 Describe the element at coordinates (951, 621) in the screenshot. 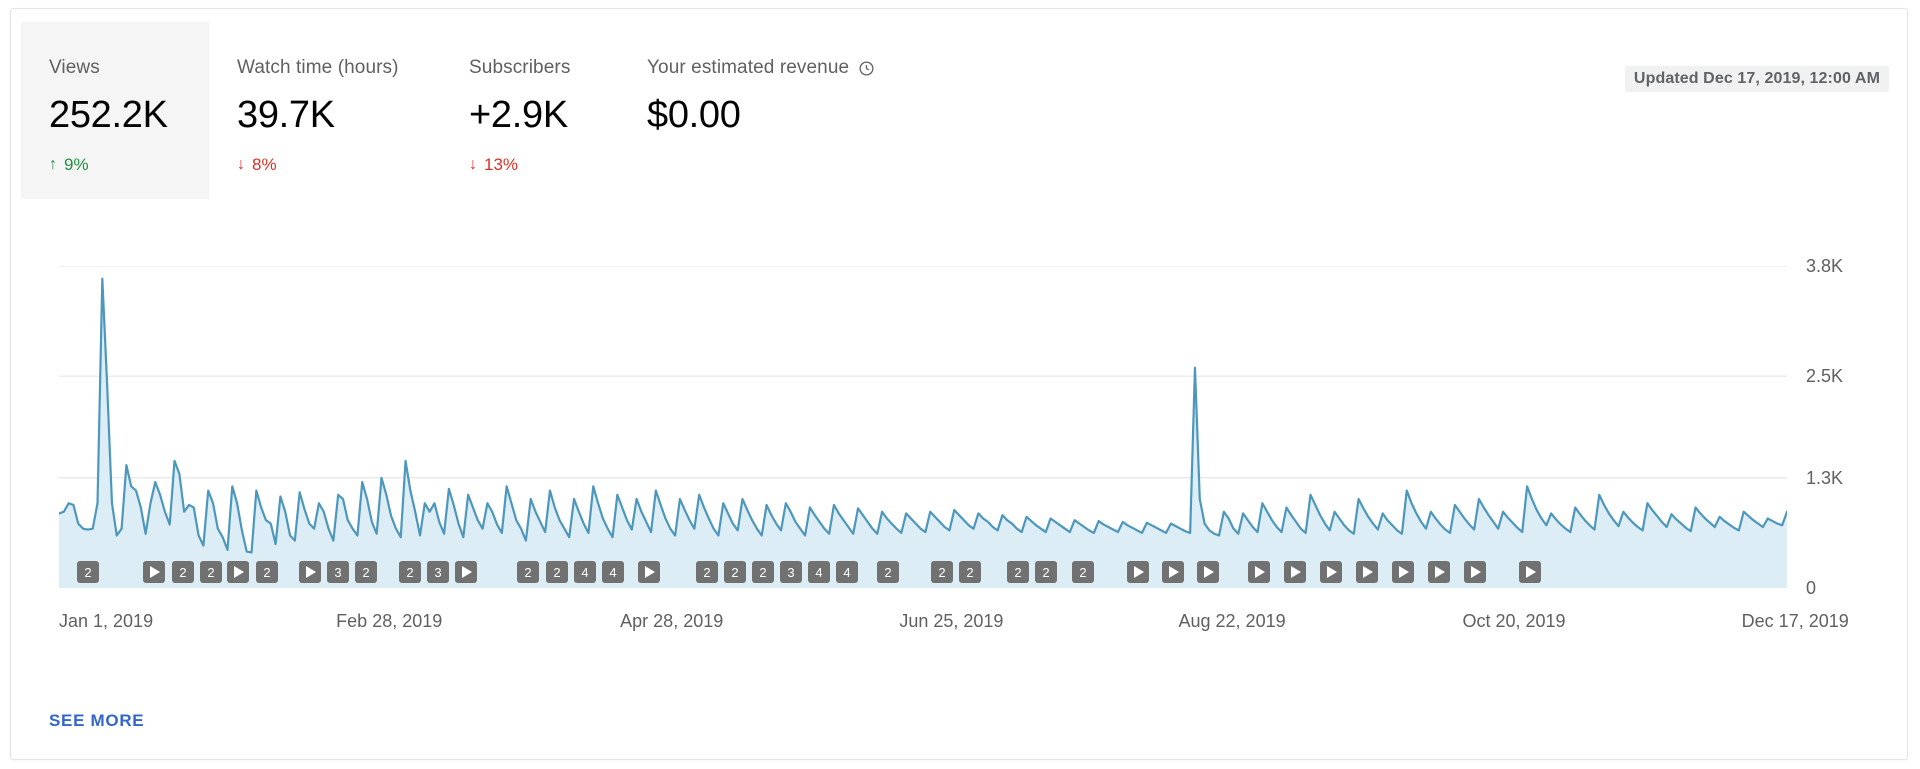

I see `x-axis-tick: Jun 25, 2019` at that location.